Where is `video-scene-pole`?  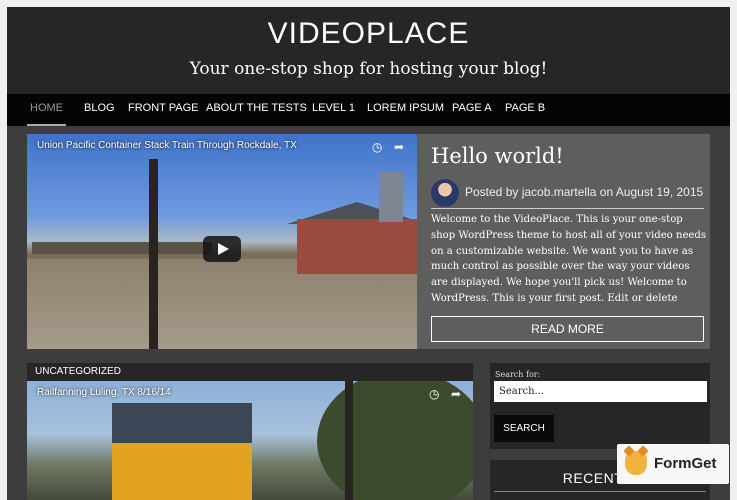
video-scene-pole is located at coordinates (153, 254).